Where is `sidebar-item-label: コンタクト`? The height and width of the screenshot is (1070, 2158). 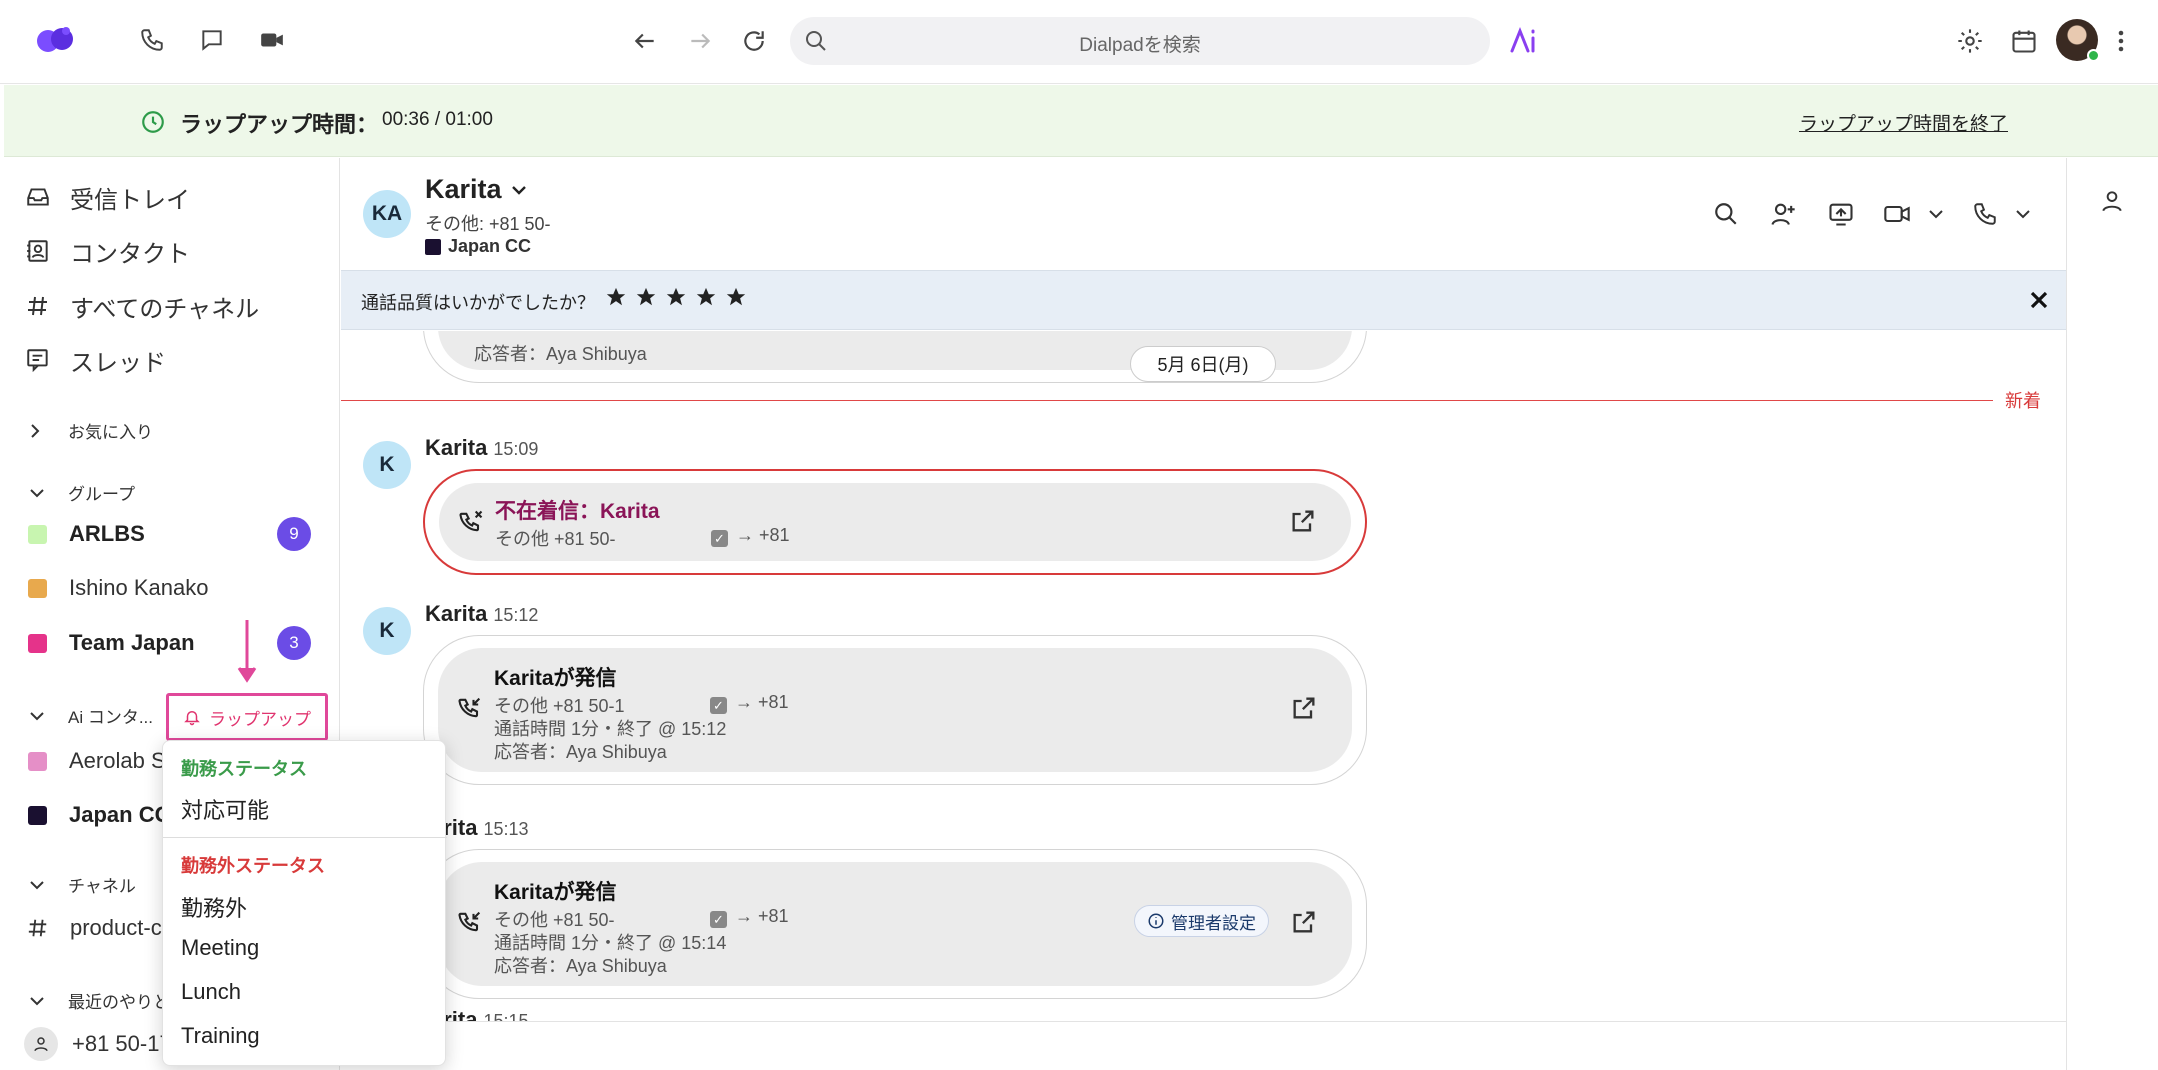 sidebar-item-label: コンタクト is located at coordinates (130, 254).